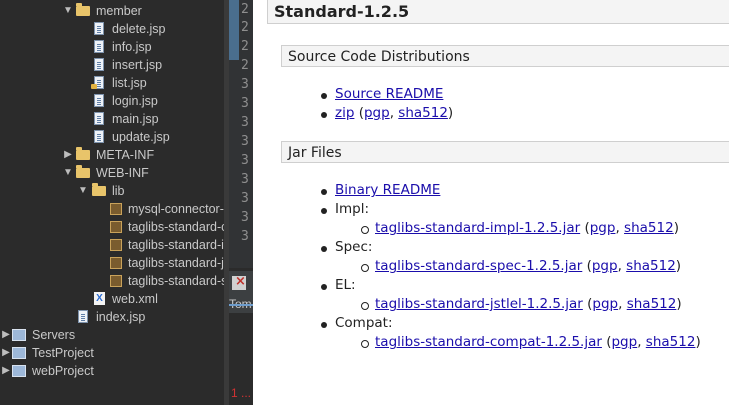  What do you see at coordinates (176, 245) in the screenshot?
I see `tree-item-label: taglibs-standard-i` at bounding box center [176, 245].